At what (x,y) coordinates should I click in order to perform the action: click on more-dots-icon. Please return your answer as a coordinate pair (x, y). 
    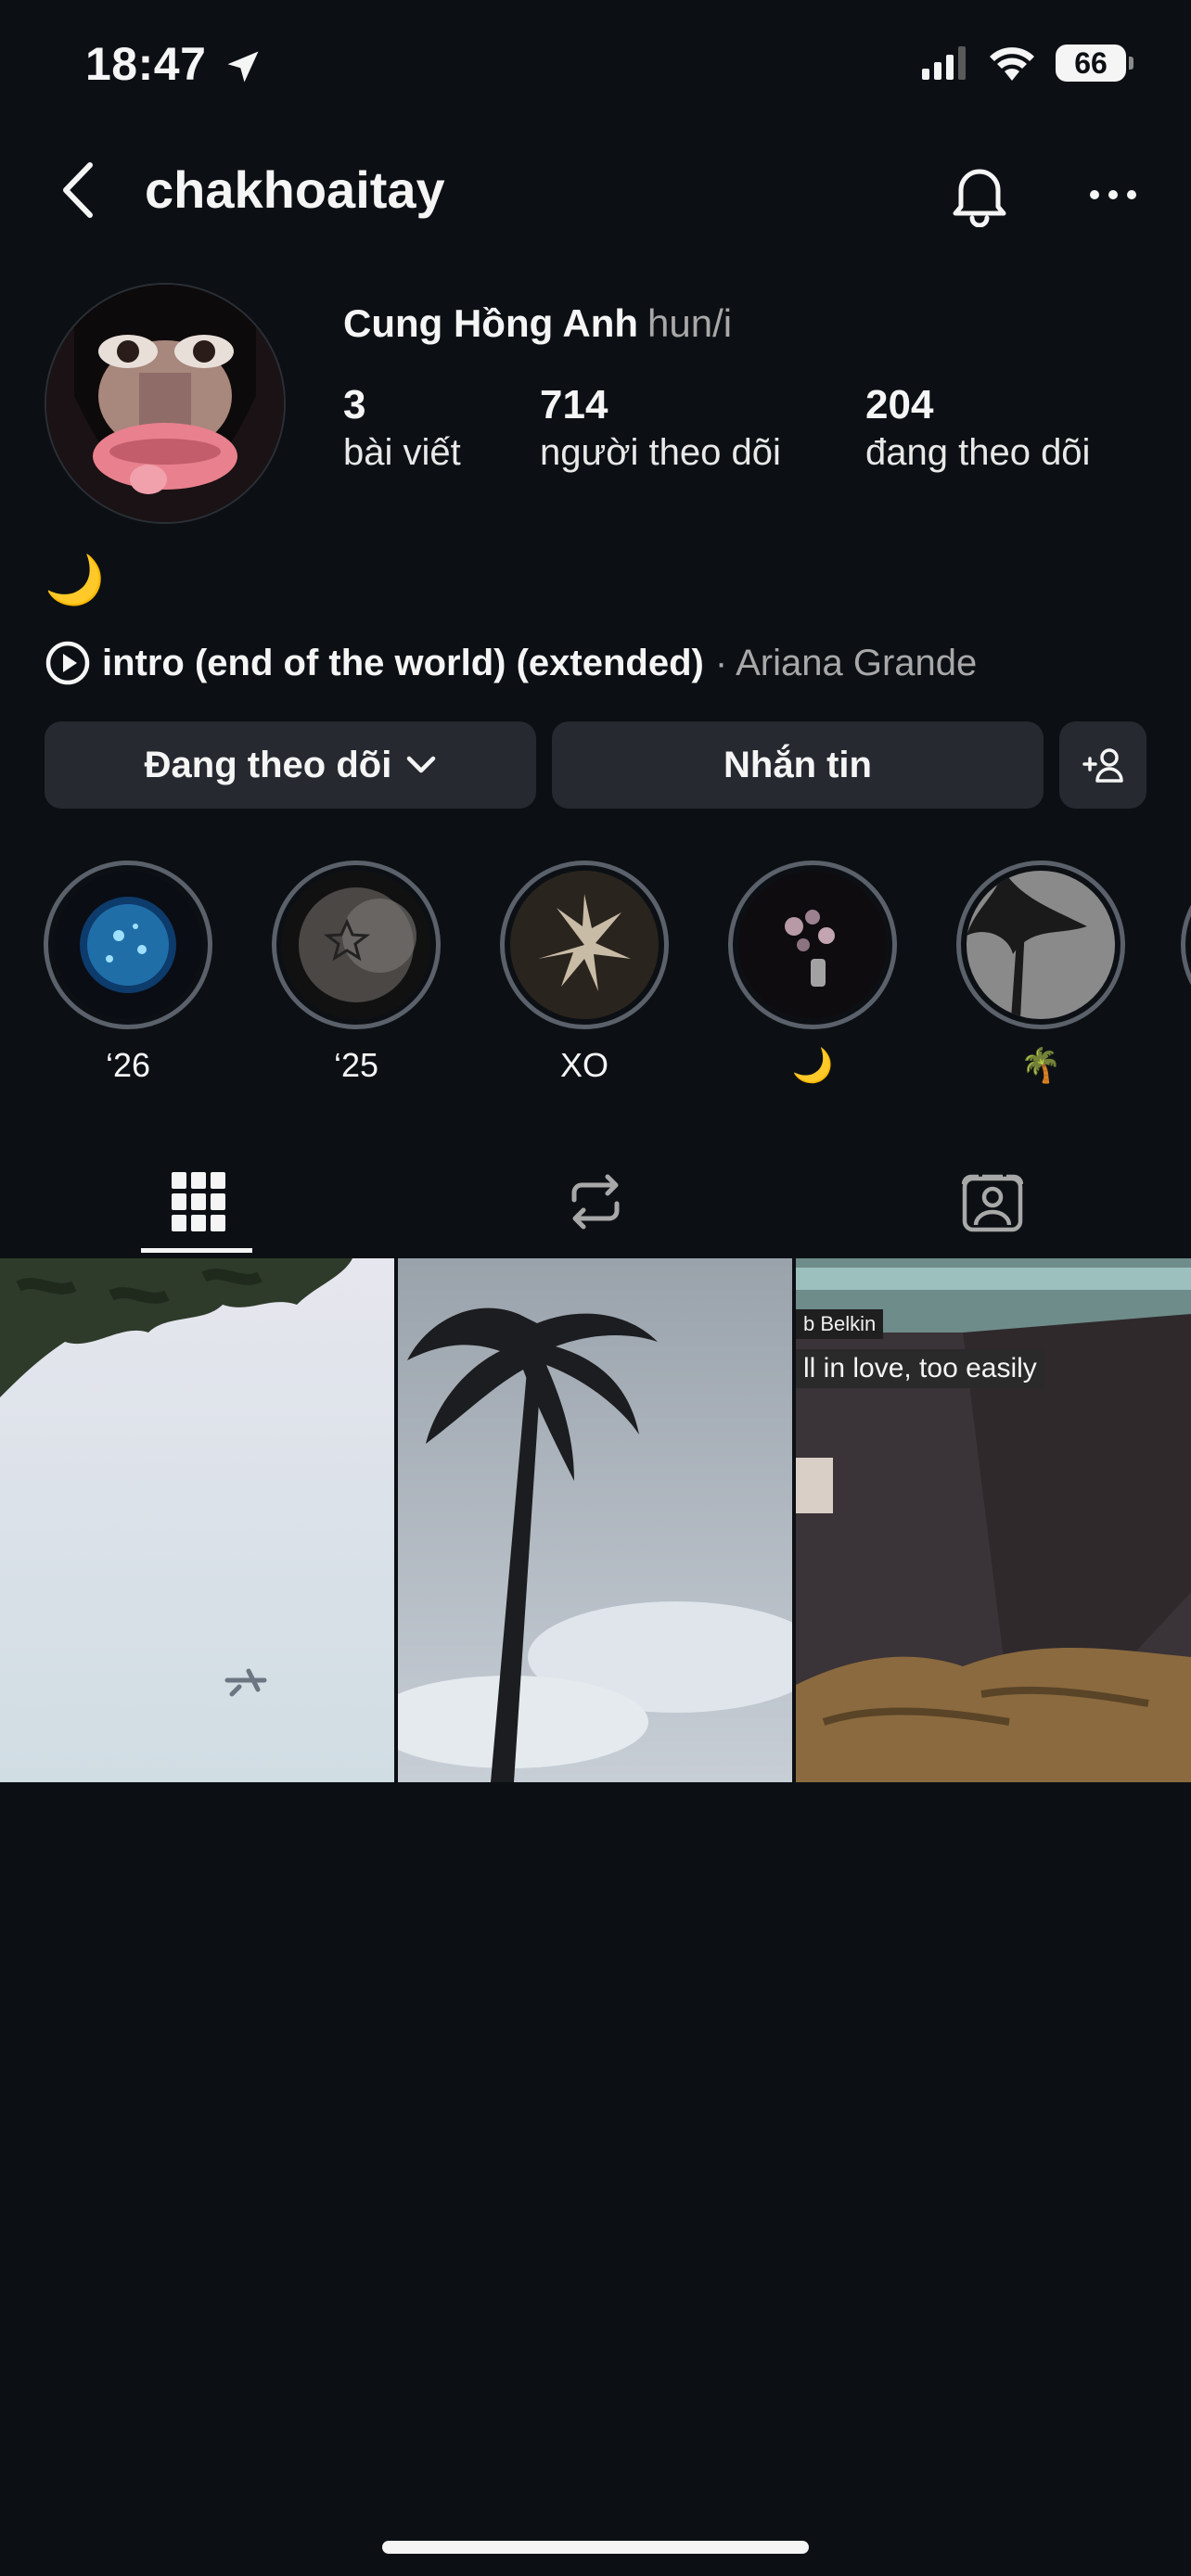
    Looking at the image, I should click on (1113, 194).